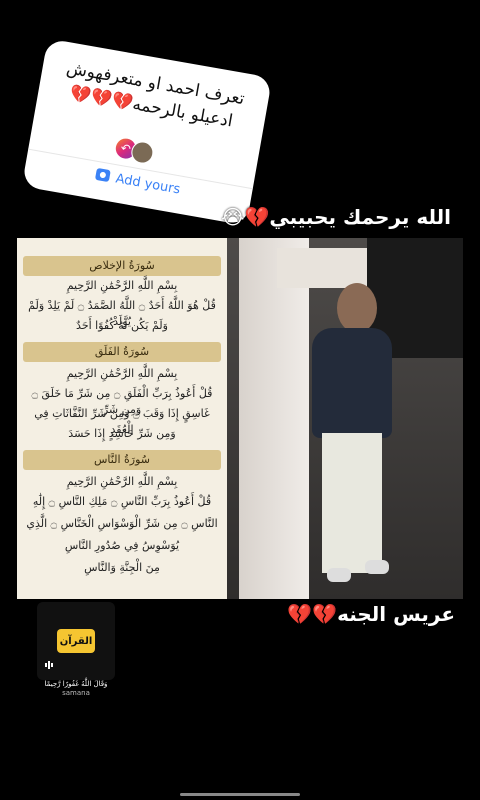 This screenshot has height=800, width=480. I want to click on sticker-question: تعرف احمد او متعرفهوش ادعيلو بالرحمه💔💔💔, so click(153, 96).